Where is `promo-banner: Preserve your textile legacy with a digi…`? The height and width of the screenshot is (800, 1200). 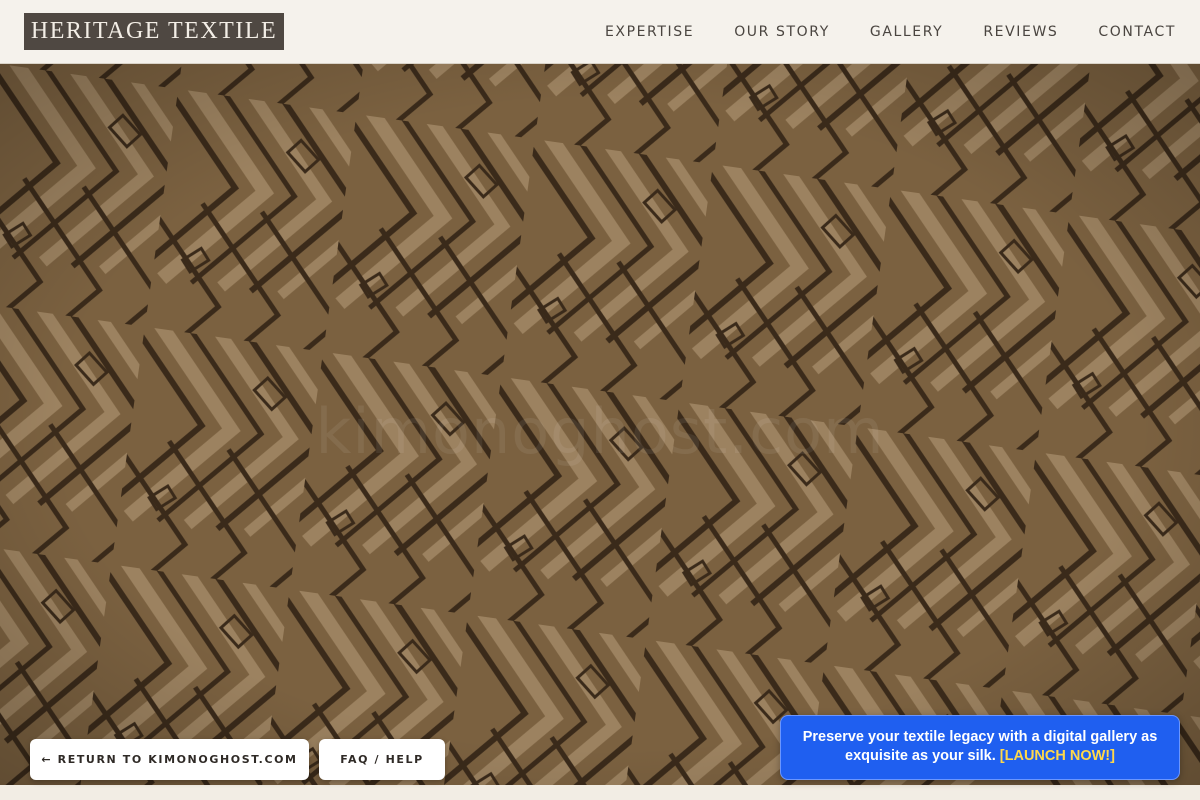
promo-banner: Preserve your textile legacy with a digi… is located at coordinates (980, 747).